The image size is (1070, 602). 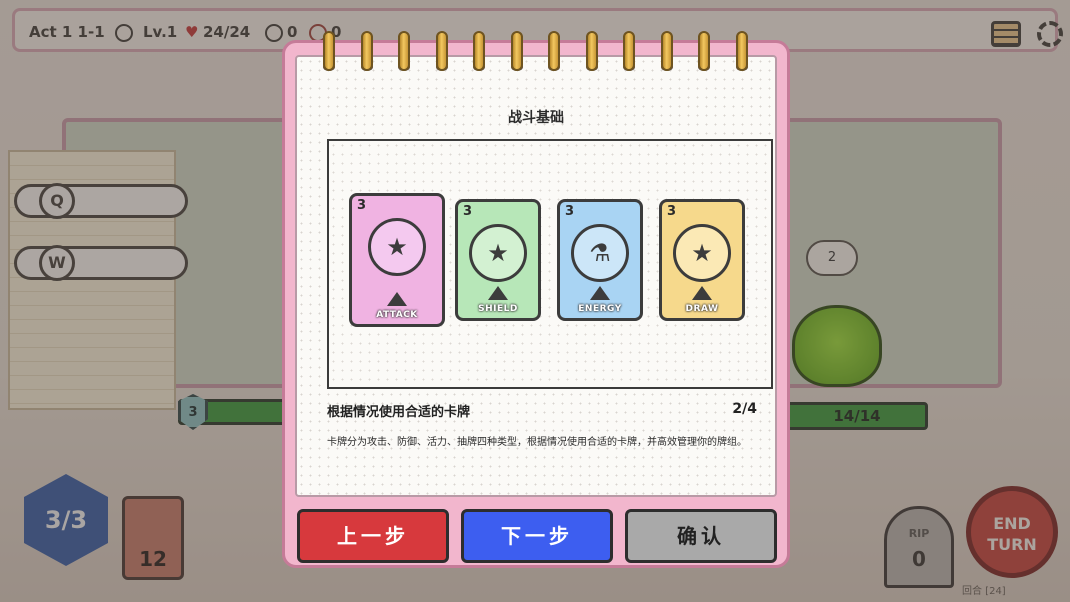 What do you see at coordinates (744, 409) in the screenshot?
I see `step-page-indicator: 2/4` at bounding box center [744, 409].